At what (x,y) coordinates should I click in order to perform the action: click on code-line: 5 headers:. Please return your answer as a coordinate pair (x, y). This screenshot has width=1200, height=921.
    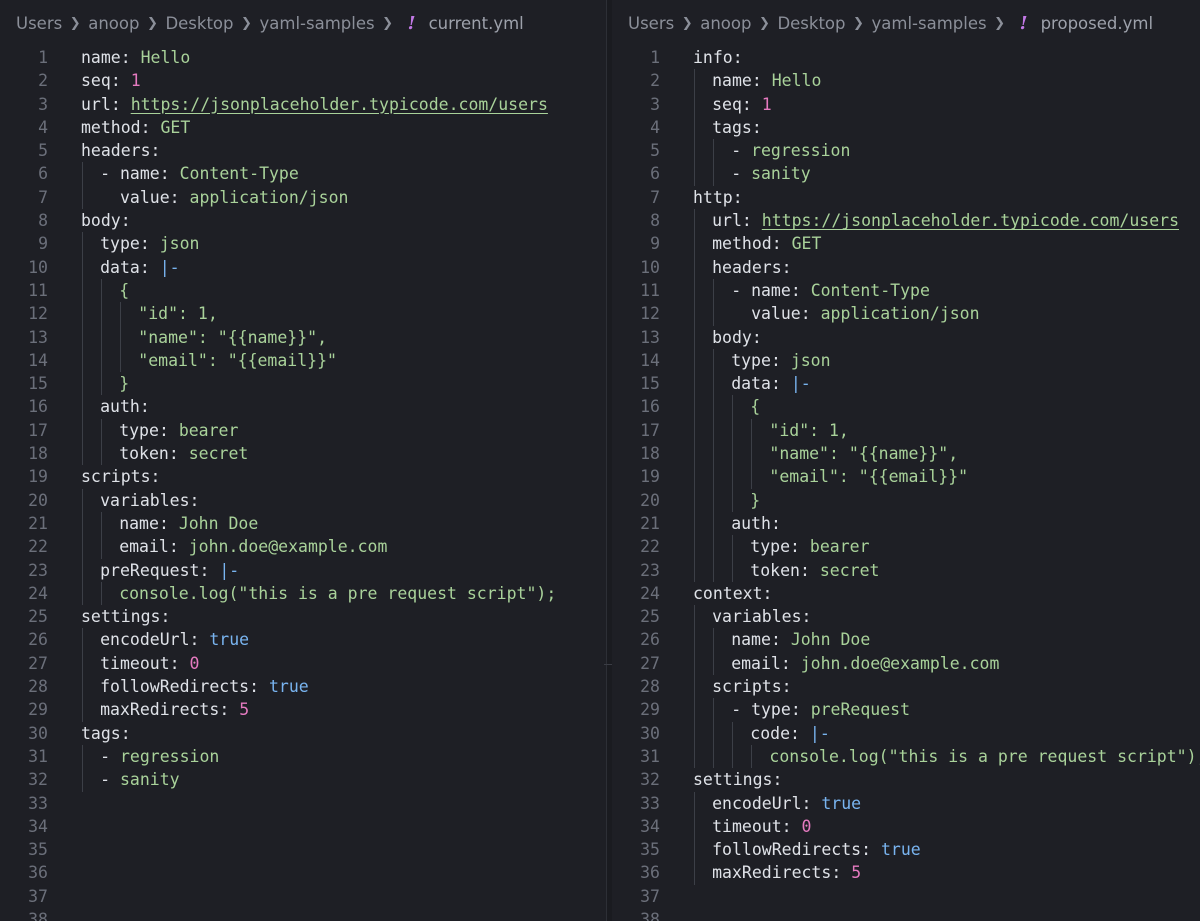
    Looking at the image, I should click on (303, 150).